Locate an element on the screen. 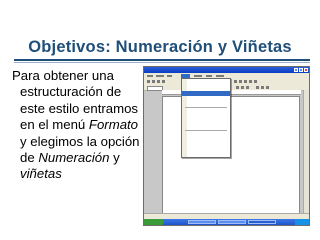 The width and height of the screenshot is (320, 240). start-button is located at coordinates (154, 222).